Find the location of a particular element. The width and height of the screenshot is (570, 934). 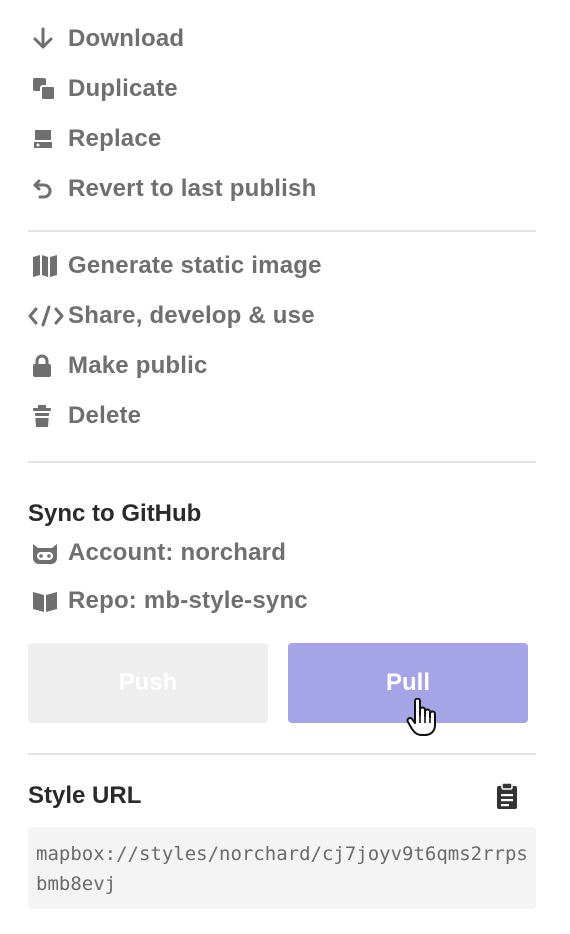

push-button: Push is located at coordinates (148, 683).